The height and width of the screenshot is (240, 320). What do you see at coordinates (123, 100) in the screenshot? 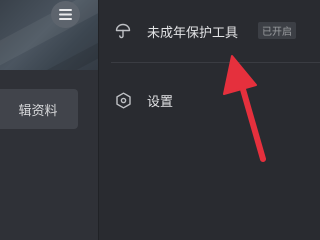
I see `hexagon-settings-icon` at bounding box center [123, 100].